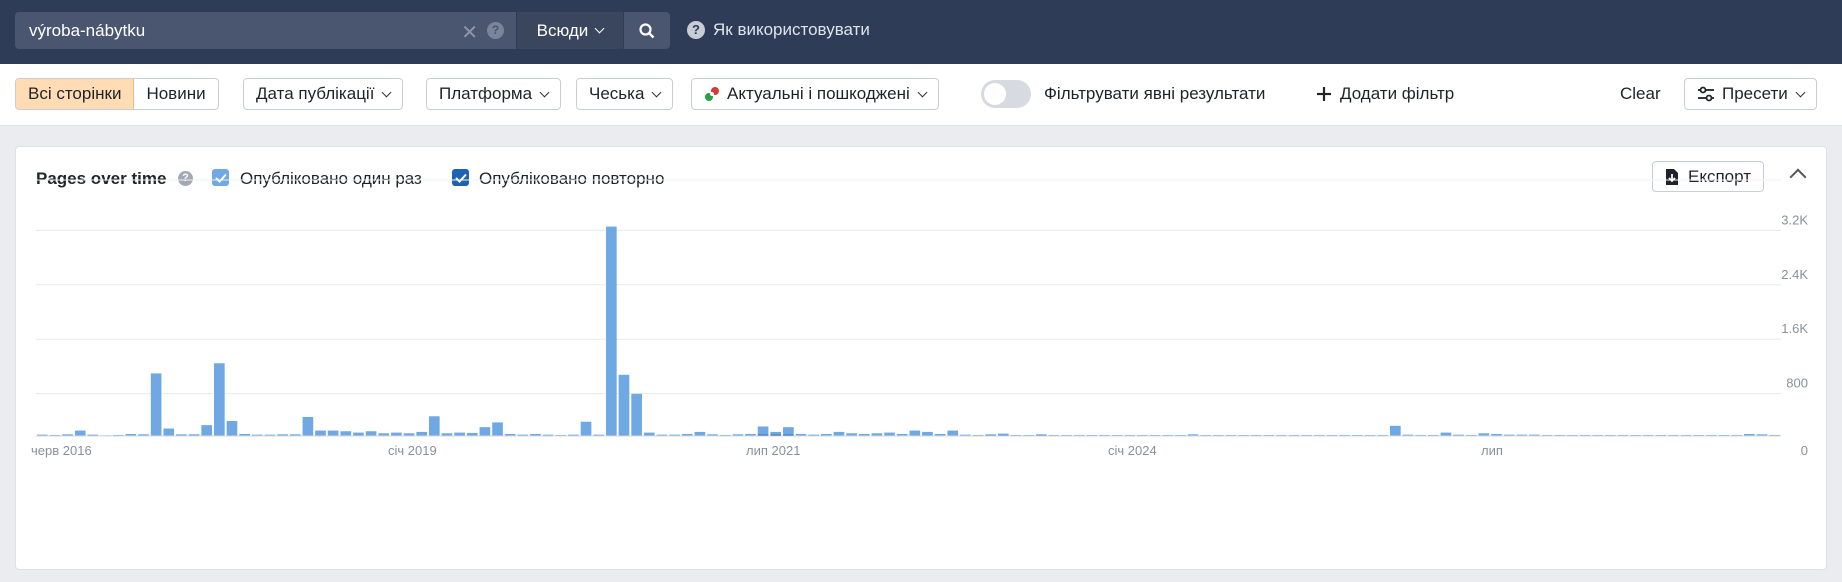 This screenshot has height=582, width=1842. Describe the element at coordinates (995, 94) in the screenshot. I see `toggle-knob` at that location.